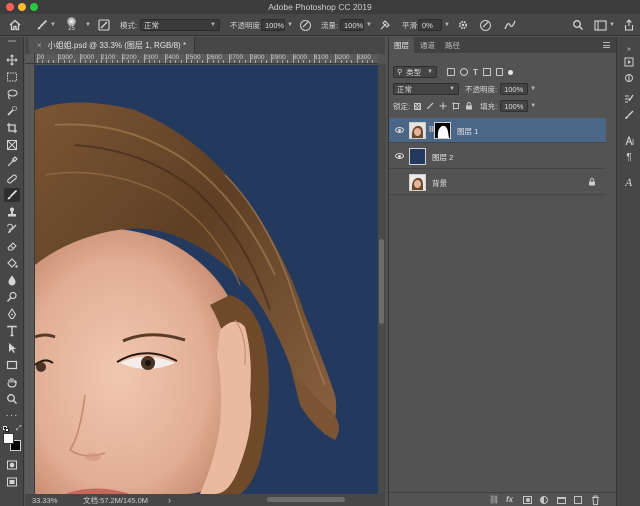 The image size is (640, 506). What do you see at coordinates (629, 141) in the screenshot?
I see `character-icon` at bounding box center [629, 141].